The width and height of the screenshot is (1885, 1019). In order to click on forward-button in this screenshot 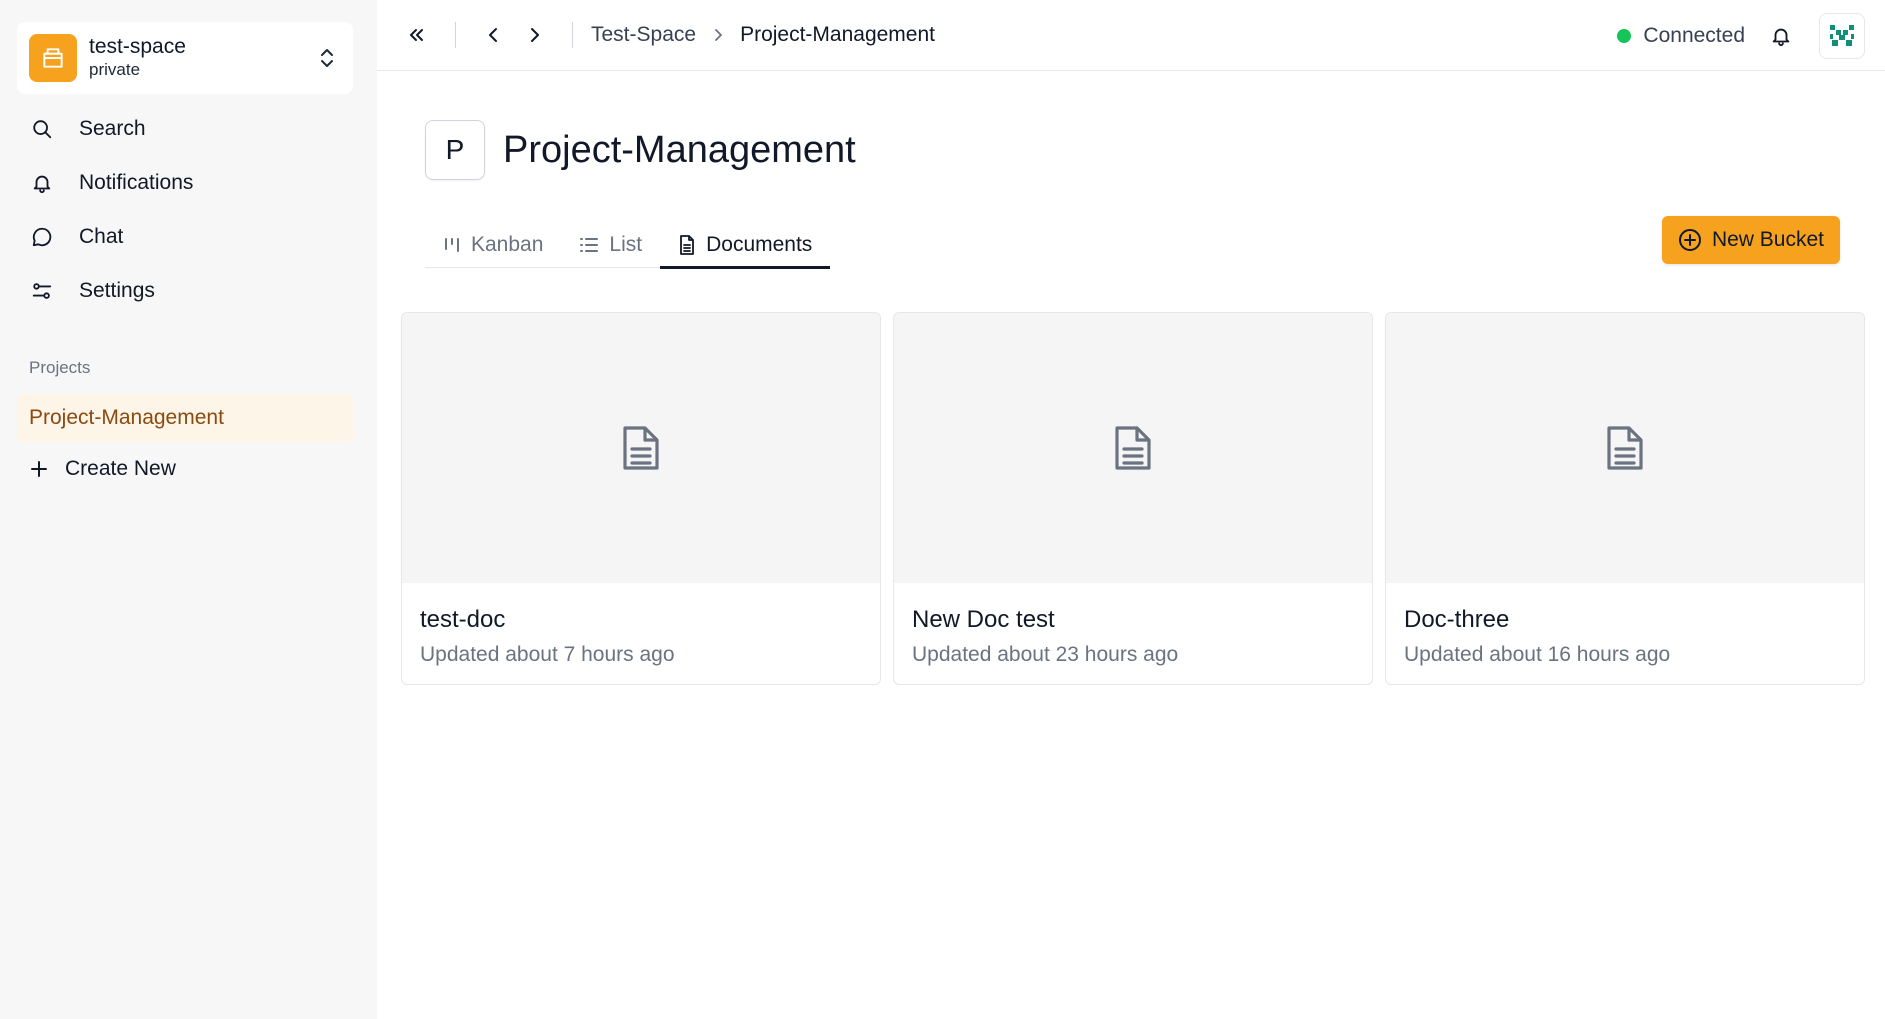, I will do `click(534, 35)`.